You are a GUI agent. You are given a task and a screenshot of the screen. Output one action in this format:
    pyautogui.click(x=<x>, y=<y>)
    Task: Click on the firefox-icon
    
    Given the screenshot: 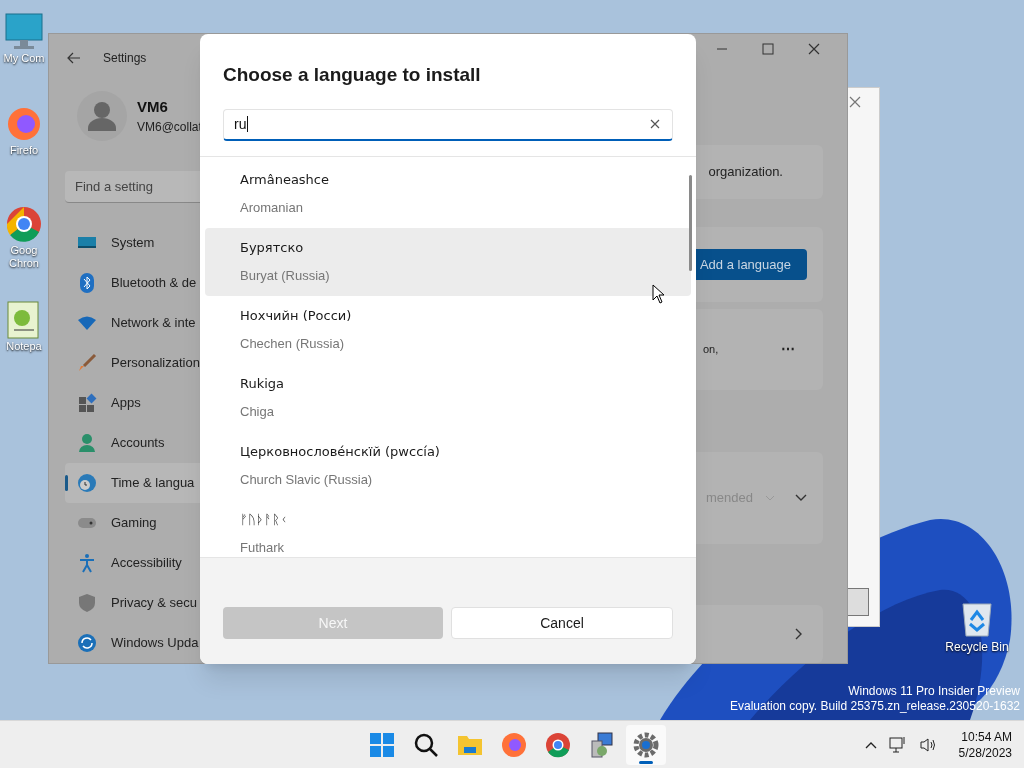 What is the action you would take?
    pyautogui.click(x=514, y=744)
    